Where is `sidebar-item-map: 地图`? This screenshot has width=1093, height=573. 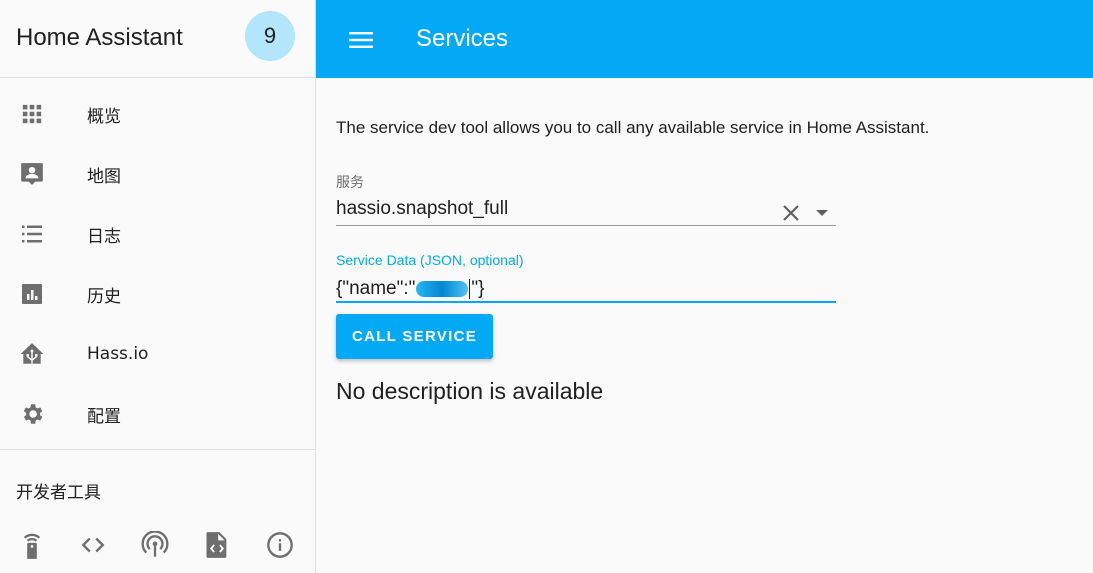
sidebar-item-map: 地图 is located at coordinates (157, 174).